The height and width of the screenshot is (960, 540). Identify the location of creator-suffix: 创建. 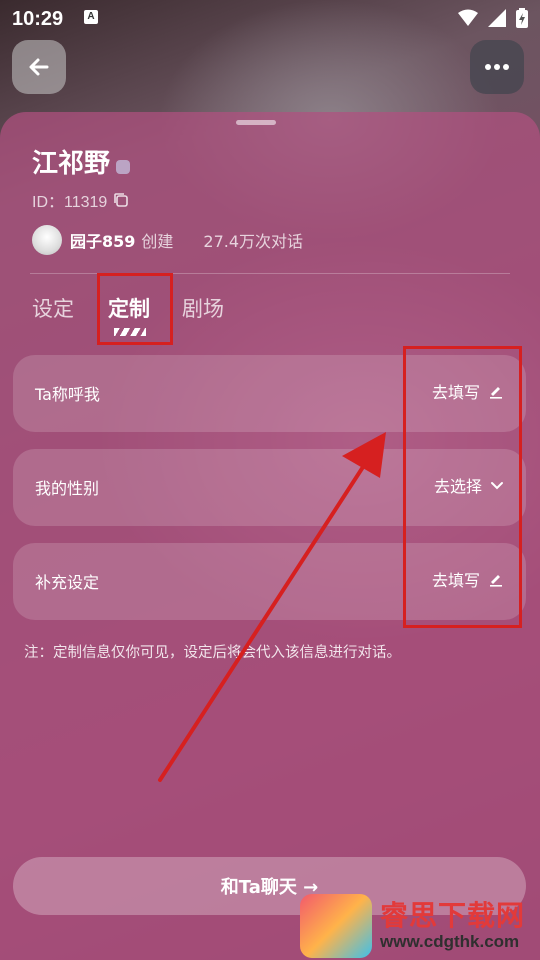
(157, 241).